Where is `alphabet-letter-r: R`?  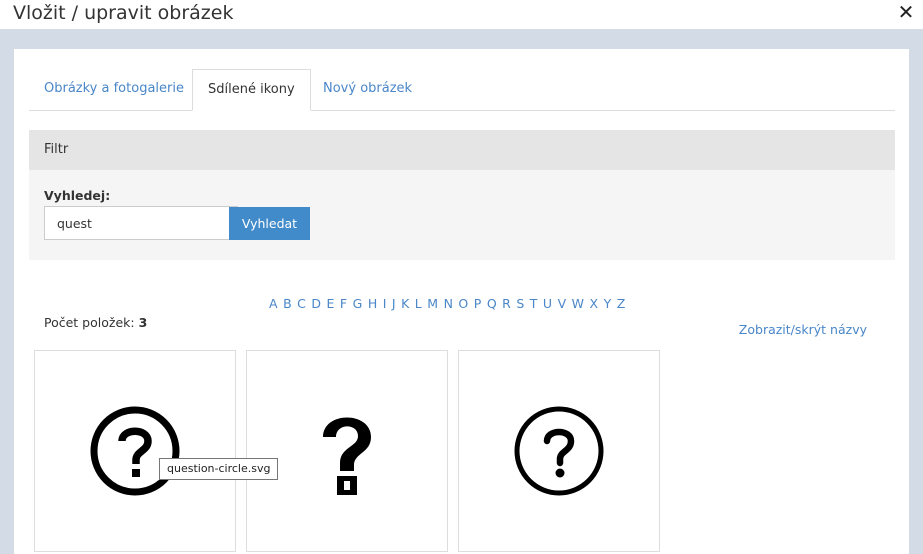 alphabet-letter-r: R is located at coordinates (506, 303).